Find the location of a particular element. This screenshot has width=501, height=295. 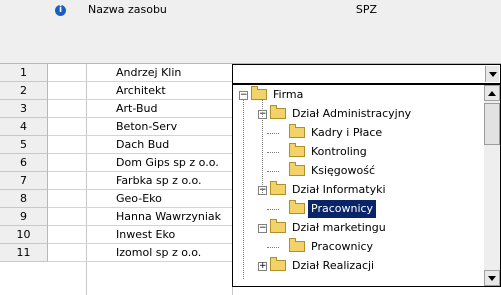

scroll-up-button is located at coordinates (492, 93).